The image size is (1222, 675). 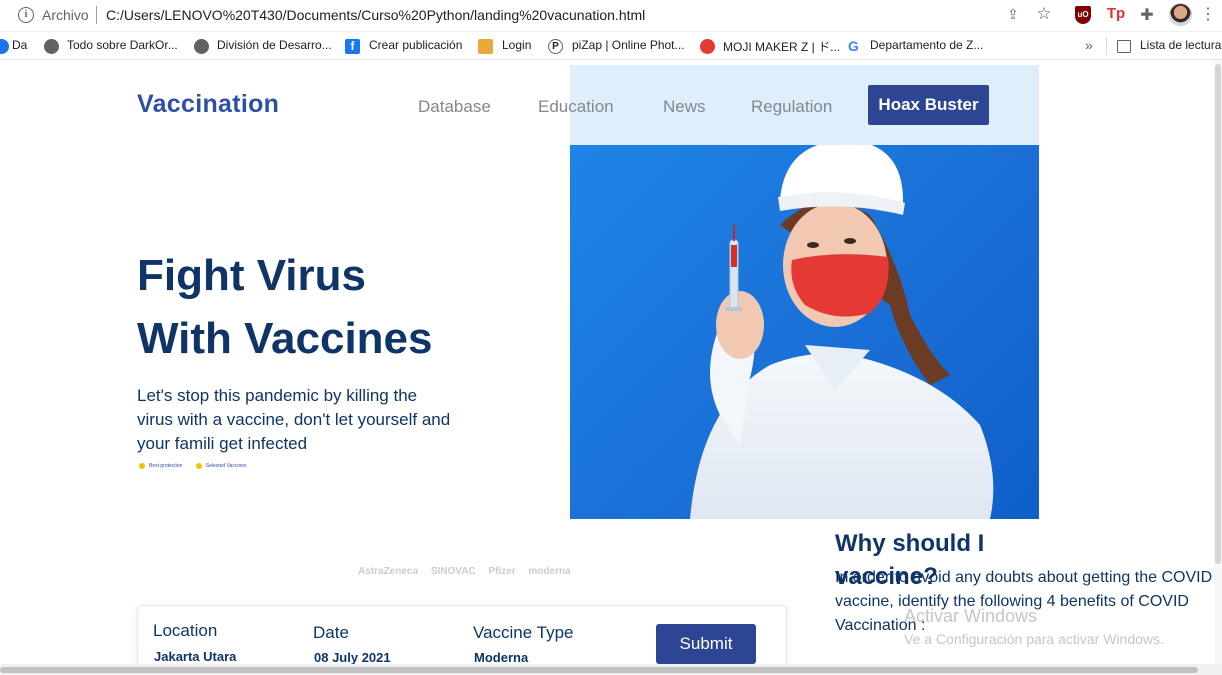 I want to click on site-info-icon: i, so click(x=26, y=15).